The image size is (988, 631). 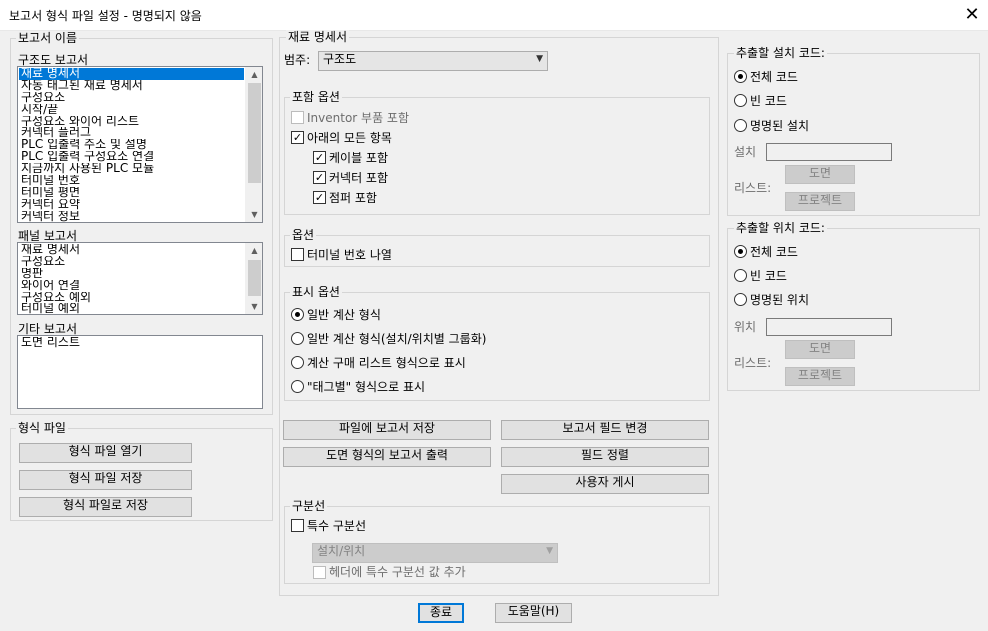 What do you see at coordinates (105, 507) in the screenshot?
I see `save-as-format-file-button: 형식 파일로 저장` at bounding box center [105, 507].